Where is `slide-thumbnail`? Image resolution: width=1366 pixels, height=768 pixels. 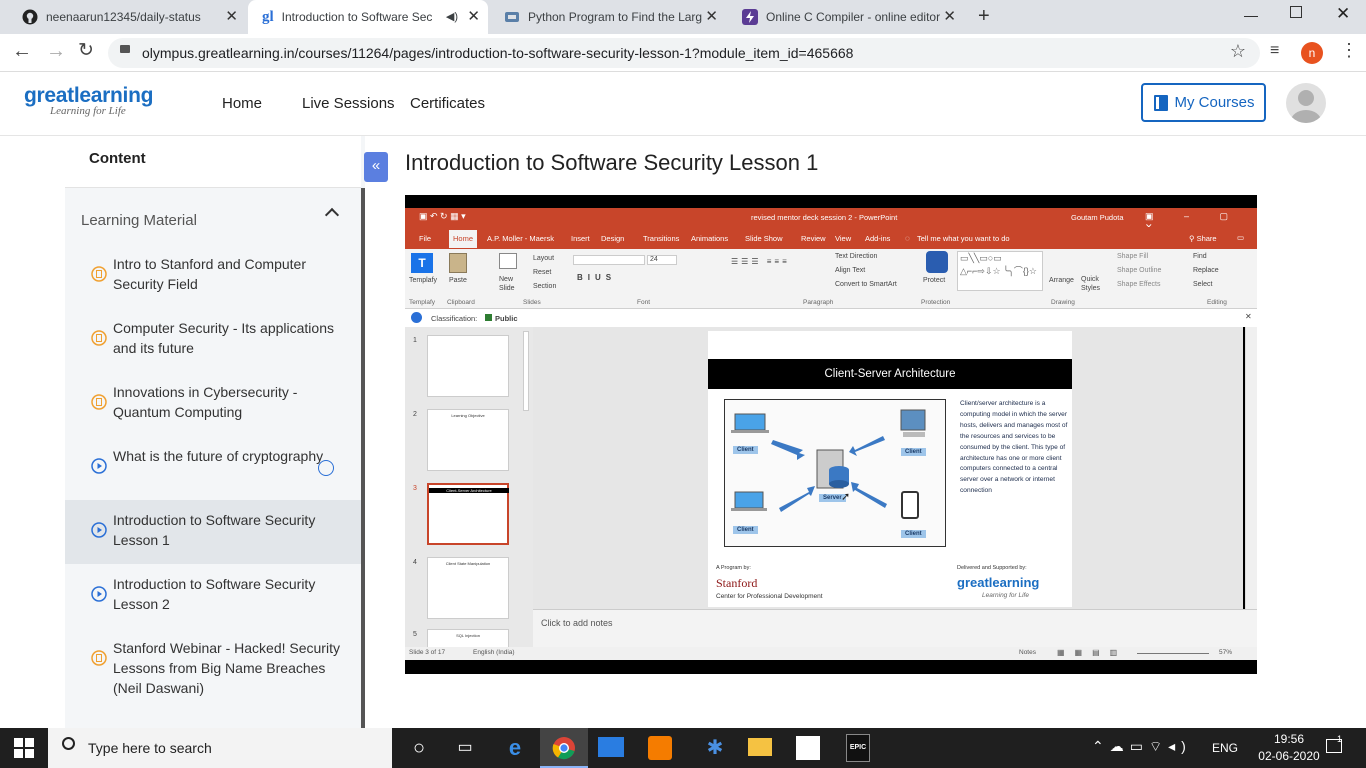
slide-thumbnail is located at coordinates (468, 366).